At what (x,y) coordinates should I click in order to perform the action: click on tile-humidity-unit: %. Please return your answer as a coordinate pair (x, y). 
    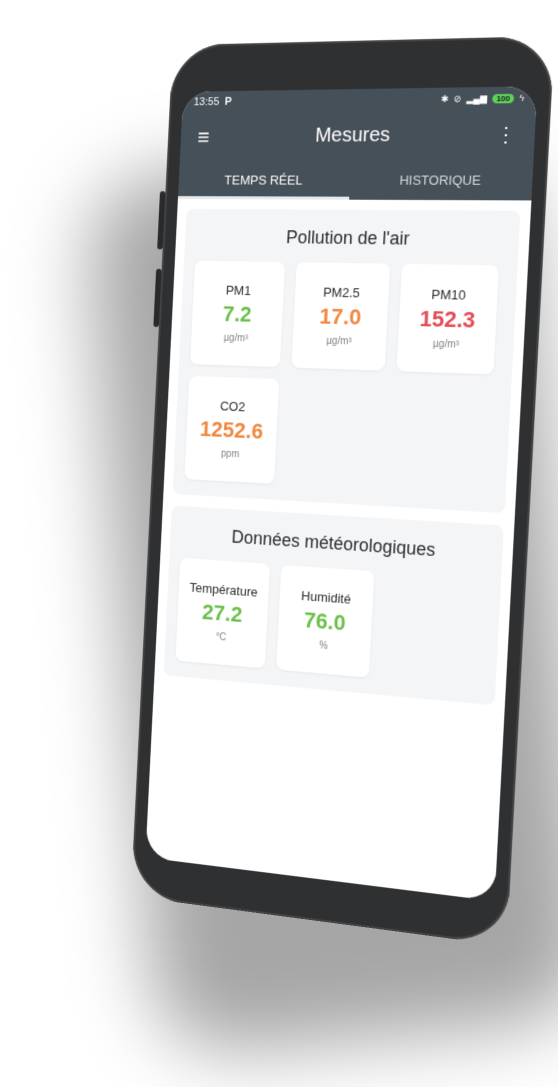
    Looking at the image, I should click on (323, 646).